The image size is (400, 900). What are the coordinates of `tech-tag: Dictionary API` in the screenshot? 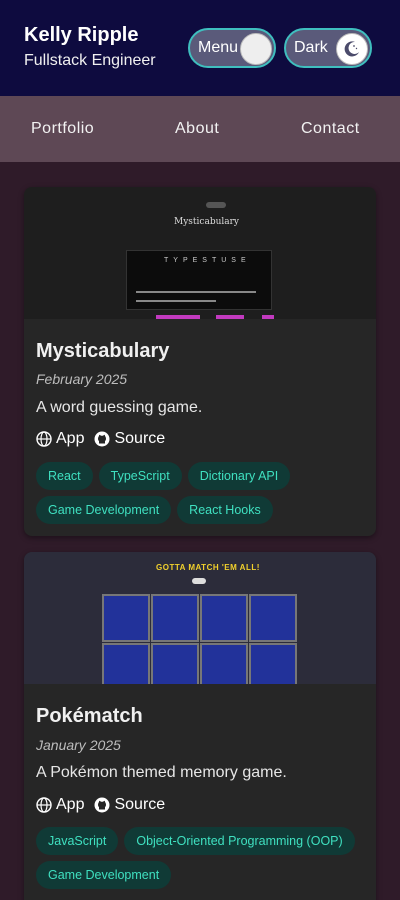 It's located at (239, 476).